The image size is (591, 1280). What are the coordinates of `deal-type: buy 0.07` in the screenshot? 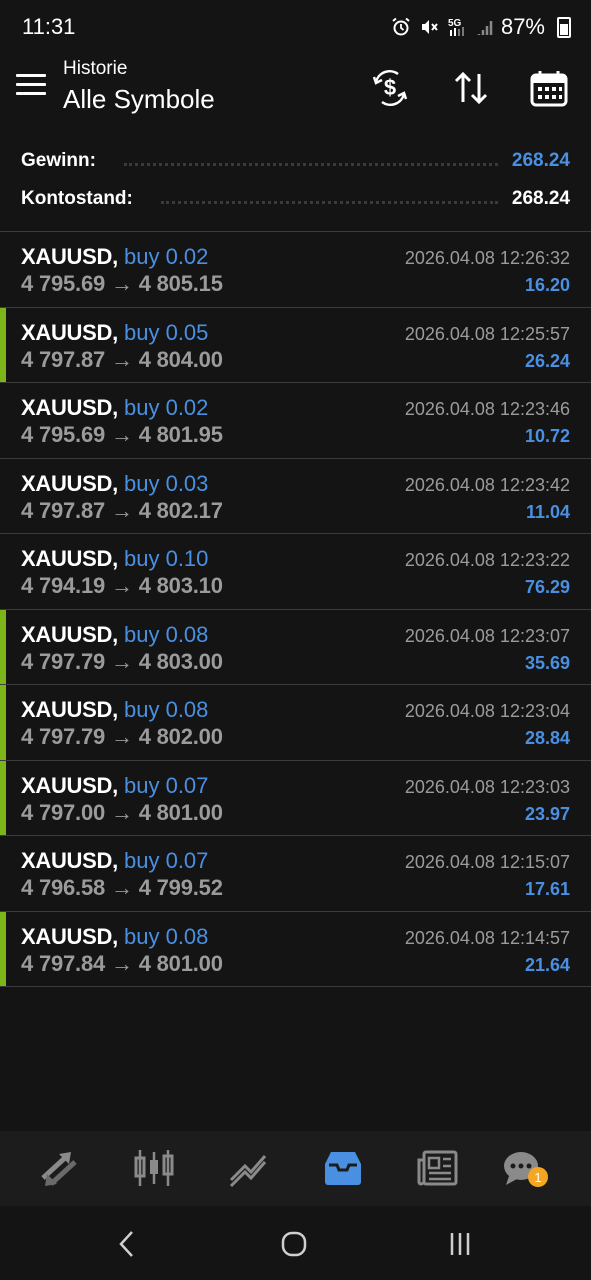 It's located at (166, 860).